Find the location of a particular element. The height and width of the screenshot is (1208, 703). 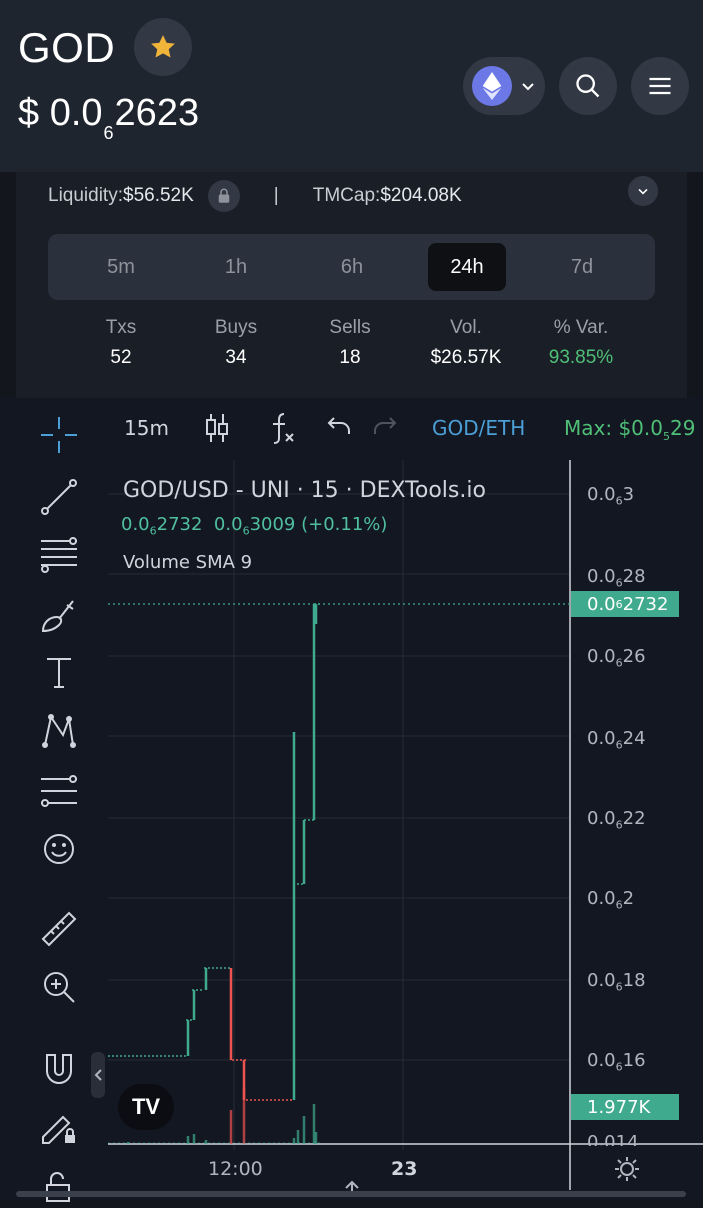

menu-button is located at coordinates (660, 86).